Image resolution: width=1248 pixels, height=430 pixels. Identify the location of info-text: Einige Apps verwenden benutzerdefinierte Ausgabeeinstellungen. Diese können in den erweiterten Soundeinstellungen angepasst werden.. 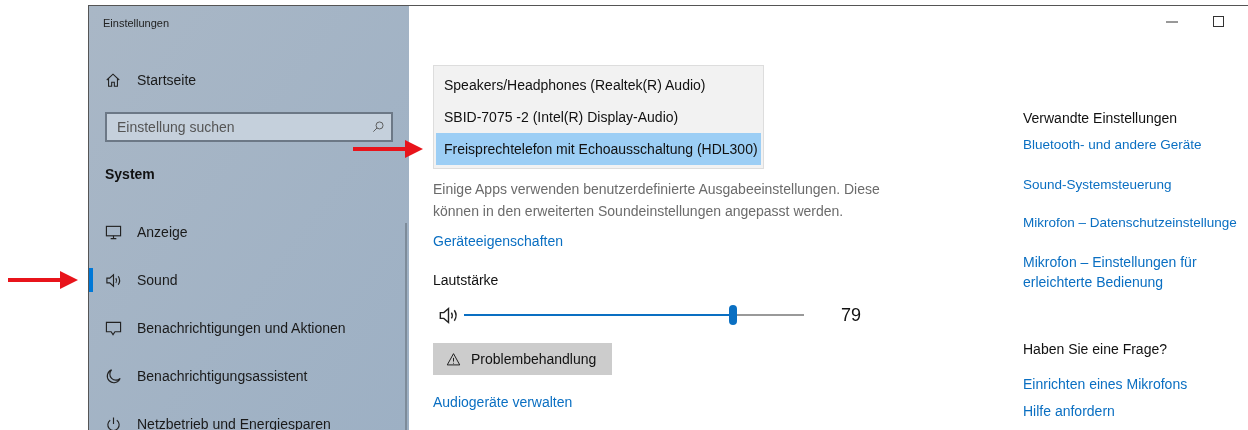
(657, 200).